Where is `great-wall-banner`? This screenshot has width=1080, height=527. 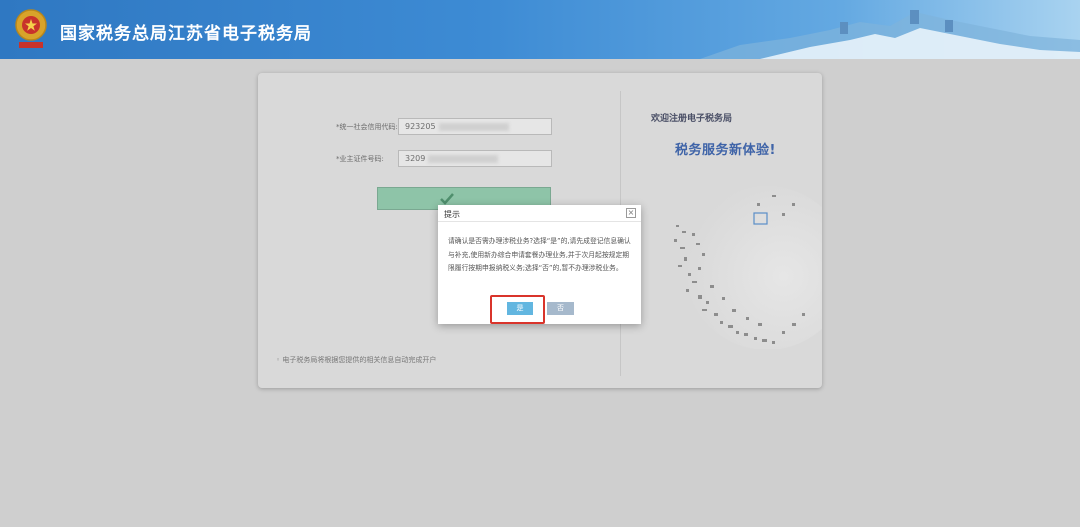
great-wall-banner is located at coordinates (890, 34).